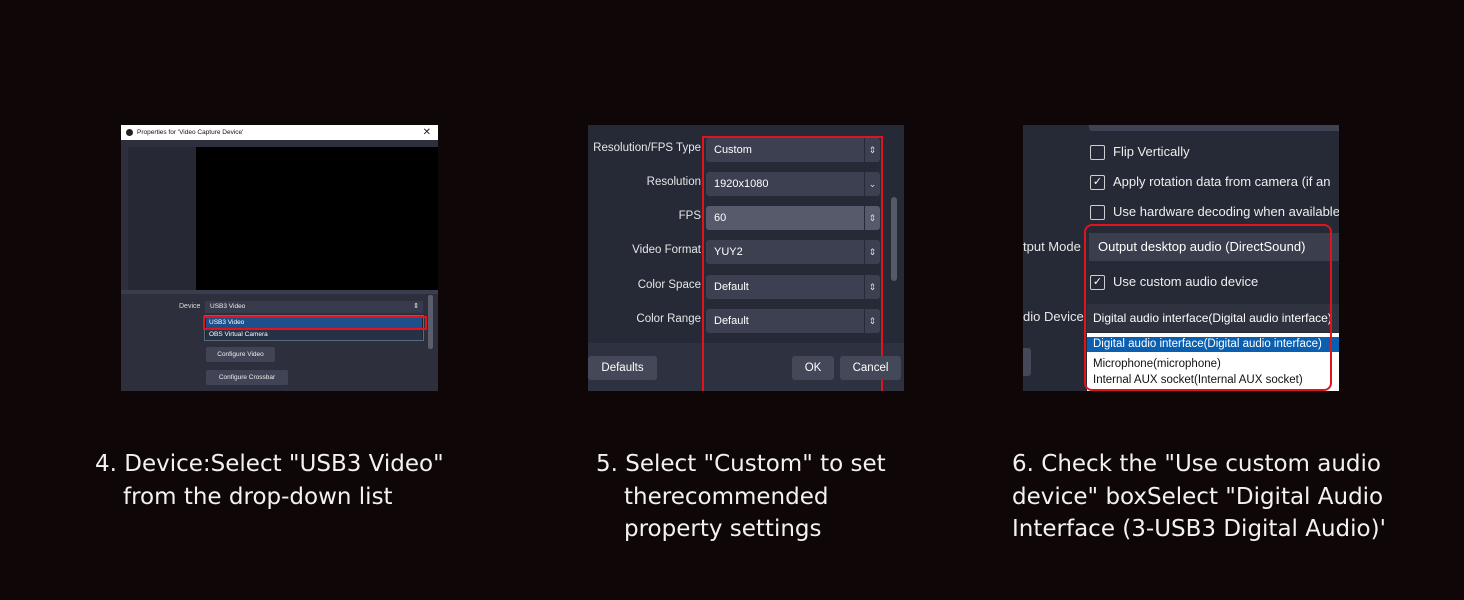  Describe the element at coordinates (622, 368) in the screenshot. I see `defaults-button: Defaults` at that location.